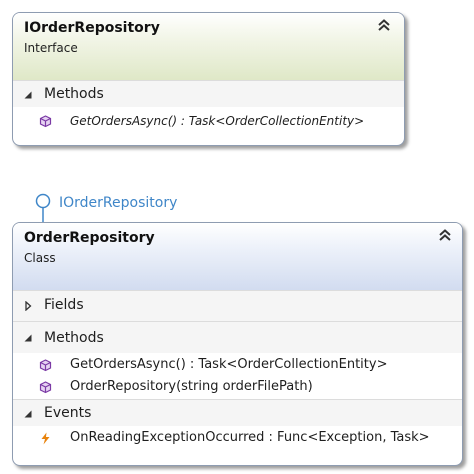 This screenshot has width=474, height=474. I want to click on interface-header: IOrderRepository Interface, so click(208, 46).